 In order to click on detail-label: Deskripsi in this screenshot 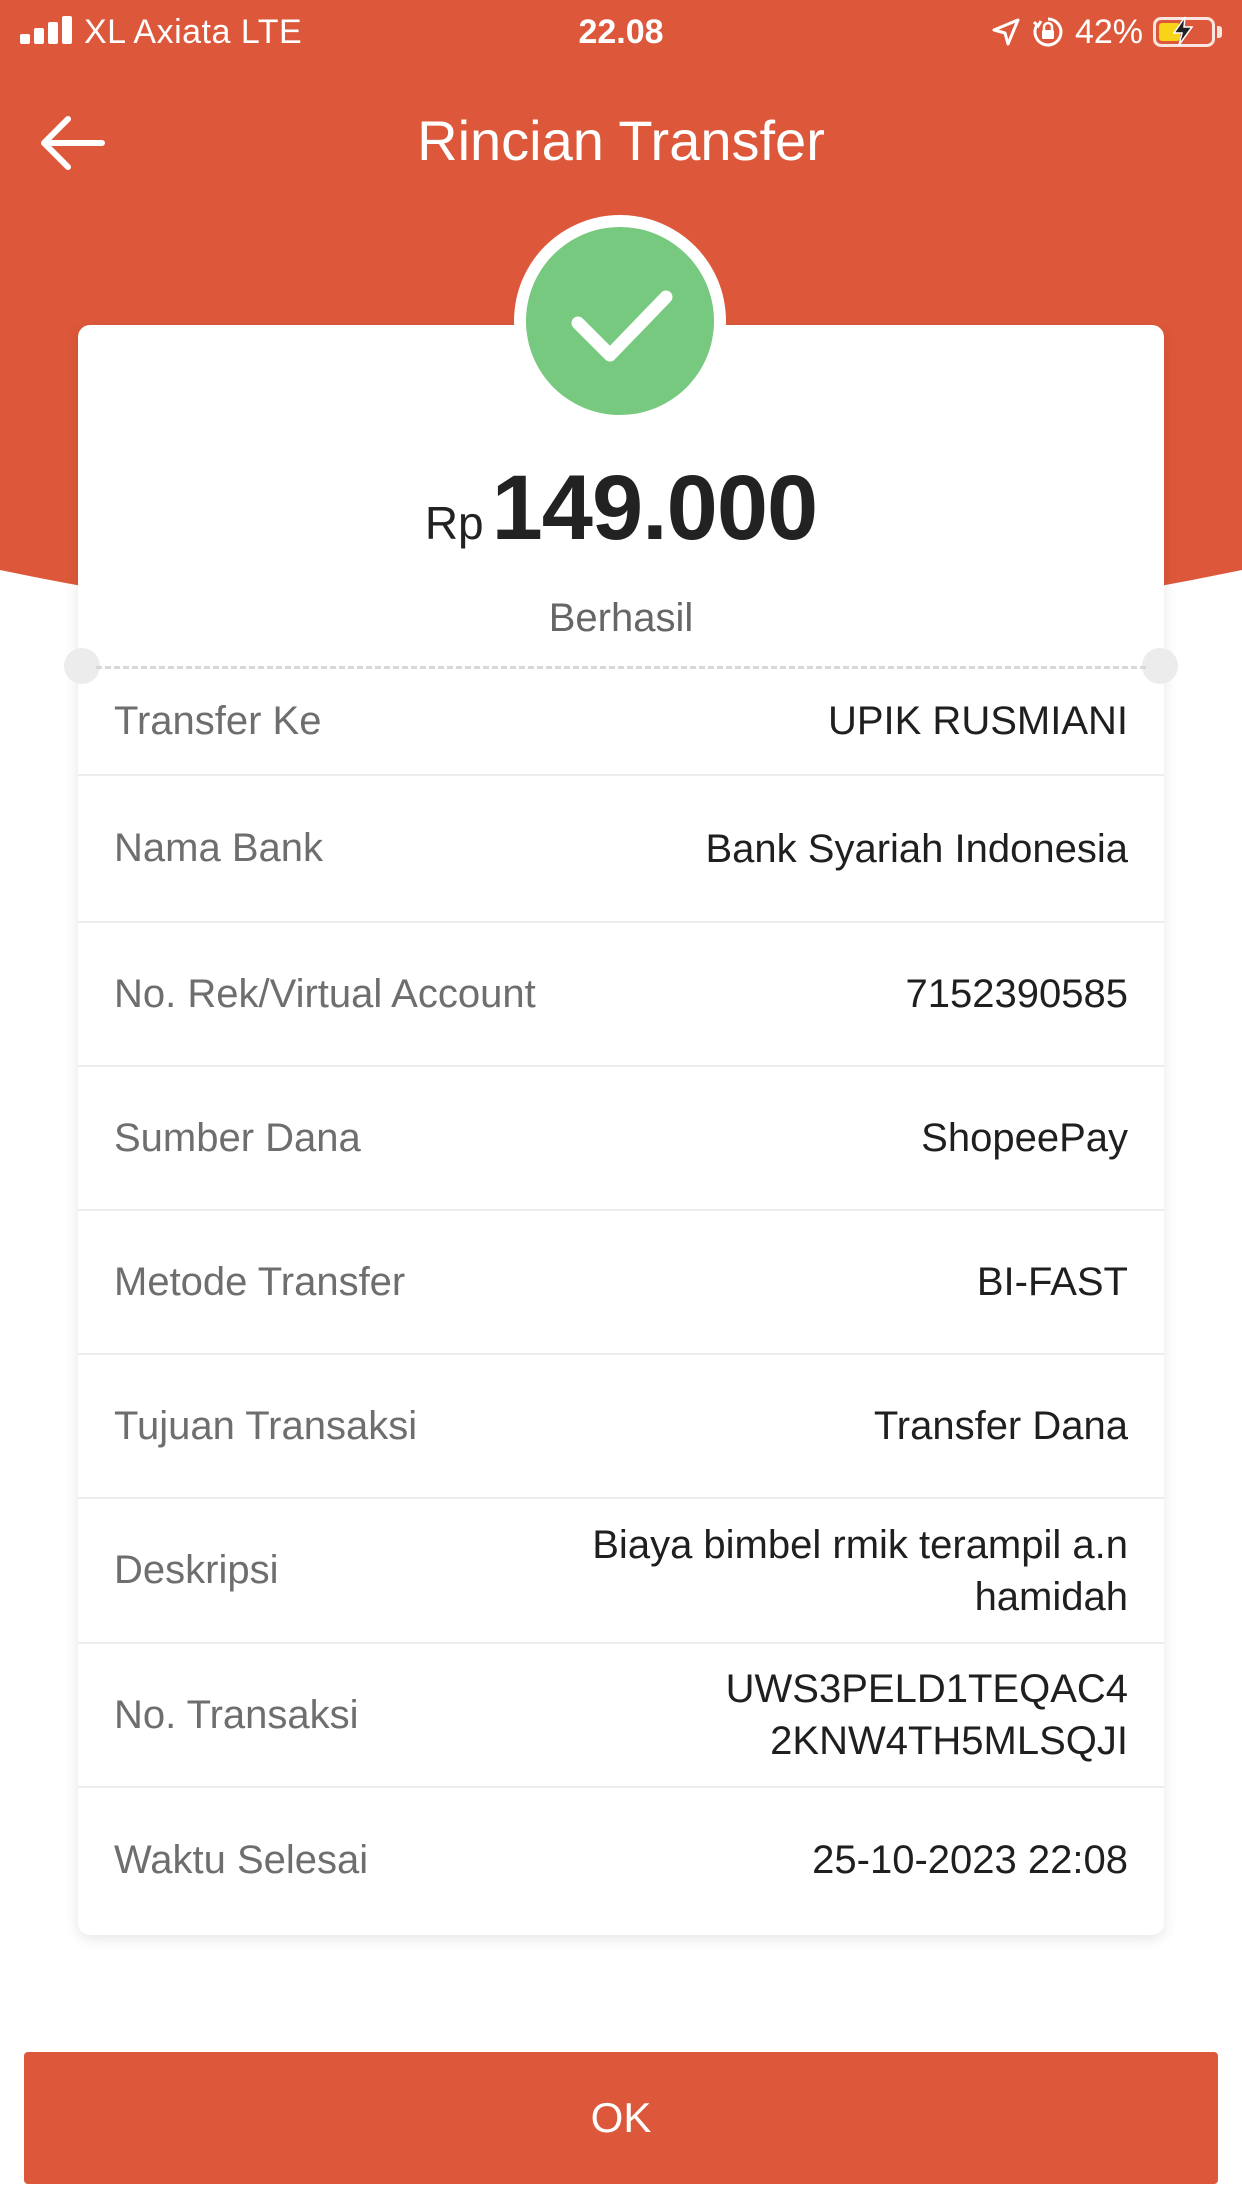, I will do `click(196, 1570)`.